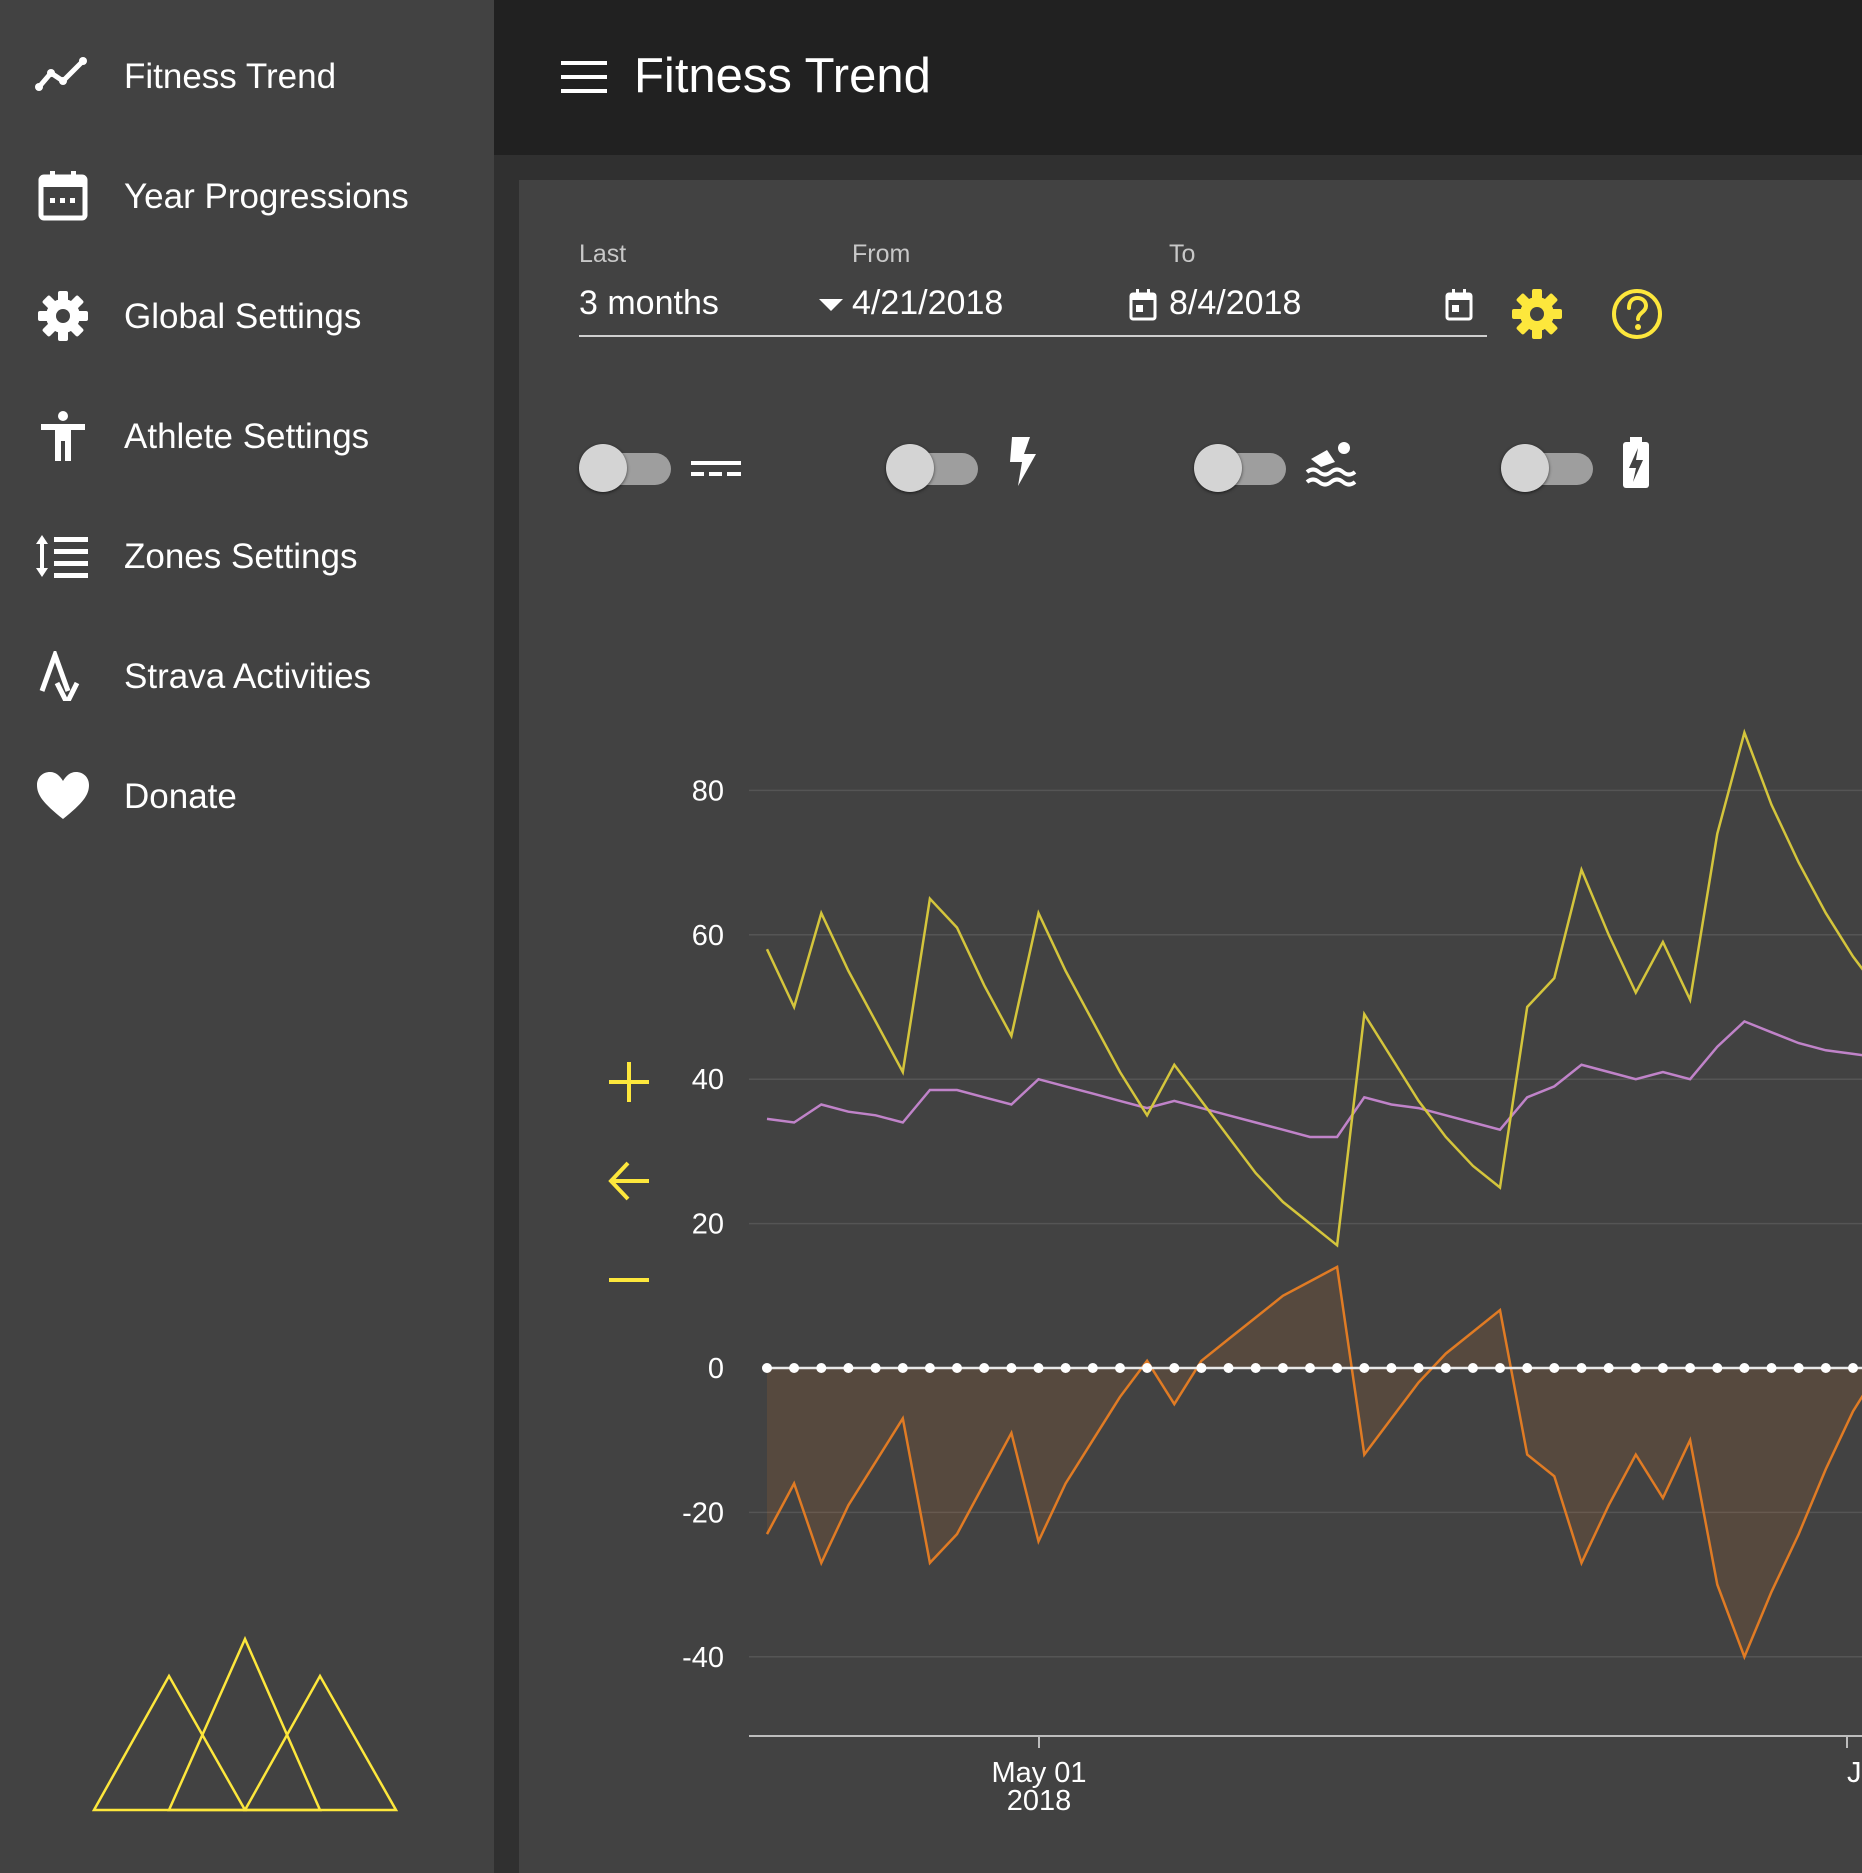 This screenshot has height=1873, width=1862. What do you see at coordinates (708, 1225) in the screenshot?
I see `y-tick-label: 20` at bounding box center [708, 1225].